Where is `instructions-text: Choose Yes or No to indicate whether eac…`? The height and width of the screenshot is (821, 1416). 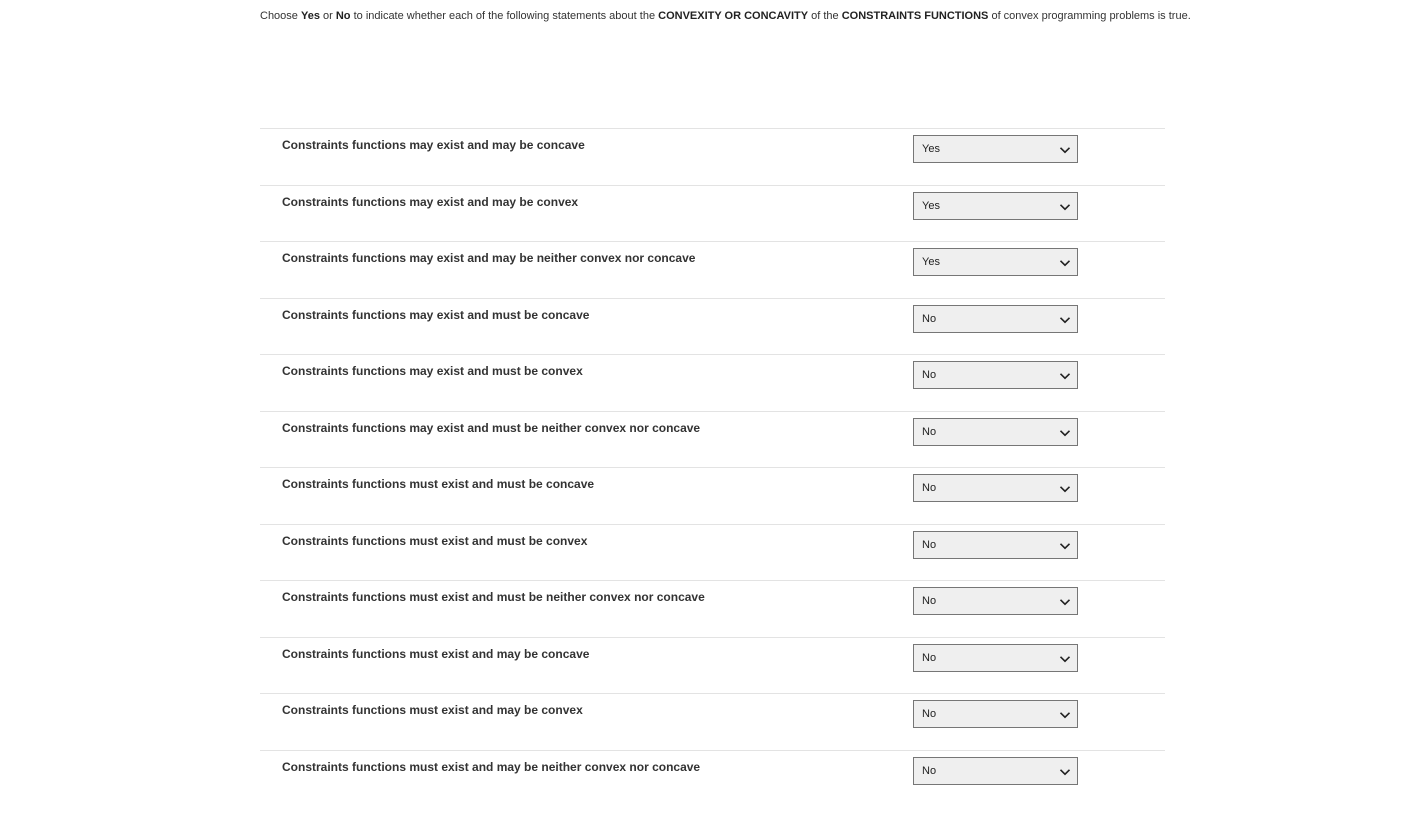
instructions-text: Choose Yes or No to indicate whether eac… is located at coordinates (760, 16).